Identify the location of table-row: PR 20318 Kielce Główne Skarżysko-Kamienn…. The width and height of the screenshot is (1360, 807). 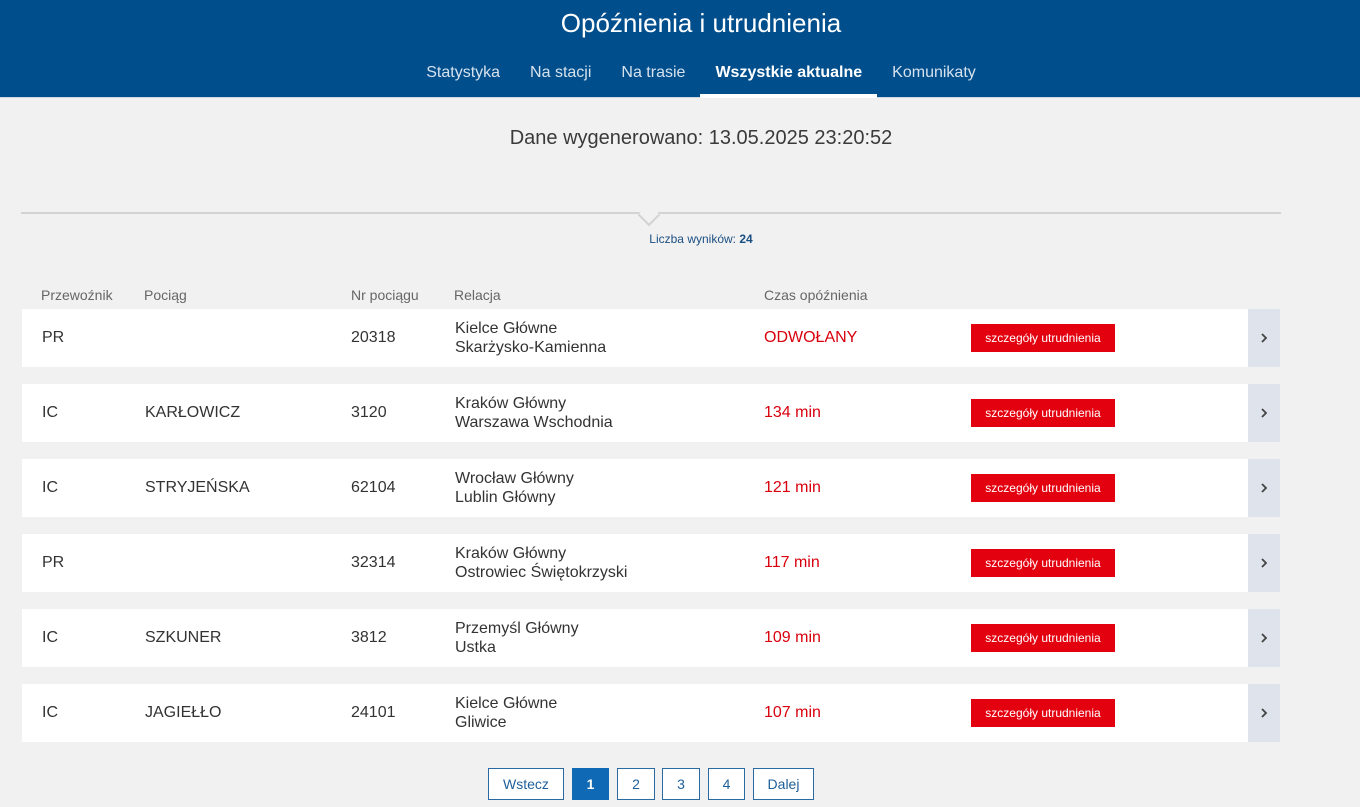
(651, 338).